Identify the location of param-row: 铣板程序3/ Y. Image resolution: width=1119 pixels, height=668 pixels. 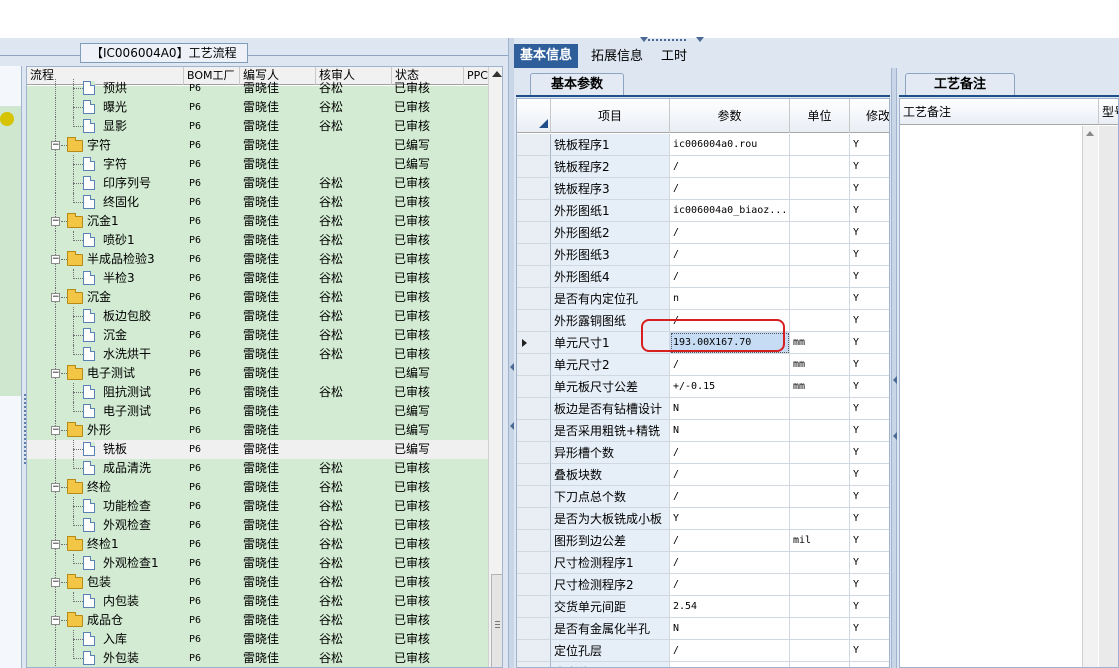
(703, 189).